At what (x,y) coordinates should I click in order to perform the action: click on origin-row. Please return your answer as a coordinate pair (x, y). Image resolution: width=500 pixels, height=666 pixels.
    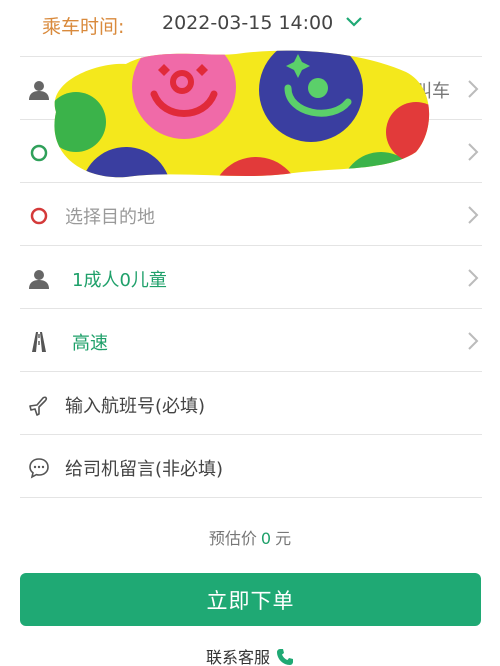
    Looking at the image, I should click on (251, 150).